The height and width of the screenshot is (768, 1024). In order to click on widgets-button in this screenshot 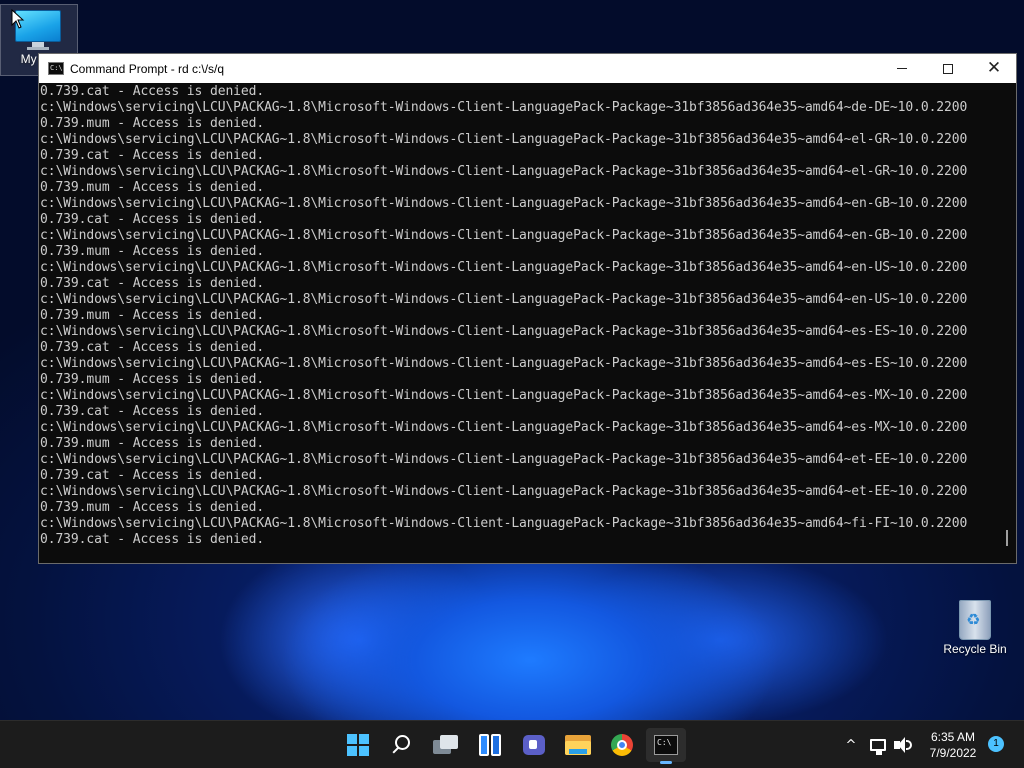, I will do `click(490, 745)`.